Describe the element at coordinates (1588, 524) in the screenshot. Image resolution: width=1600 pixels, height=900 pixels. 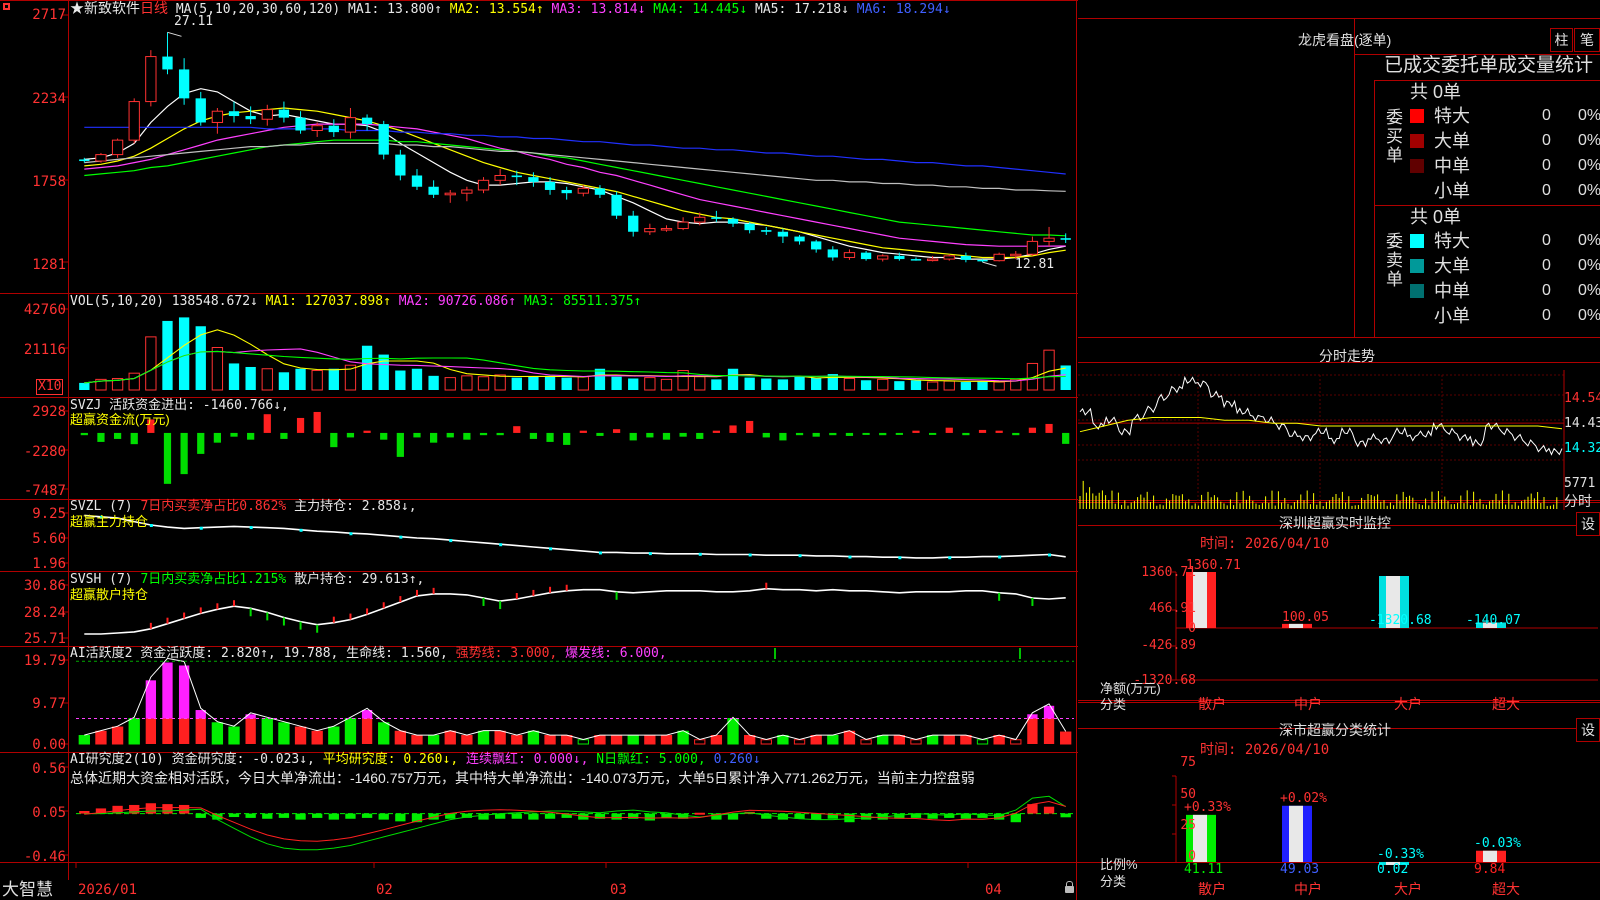
I see `monitor-settings-button: 设` at that location.